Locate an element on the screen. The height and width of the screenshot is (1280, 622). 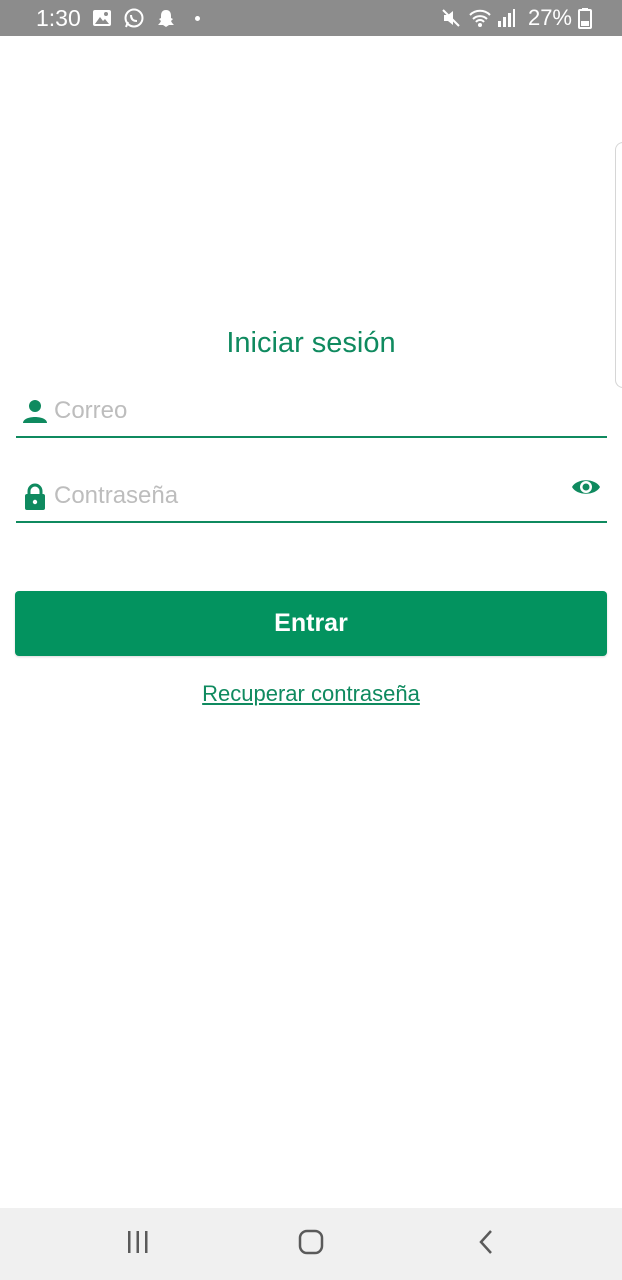
status-bar-right: 27% is located at coordinates (516, 18).